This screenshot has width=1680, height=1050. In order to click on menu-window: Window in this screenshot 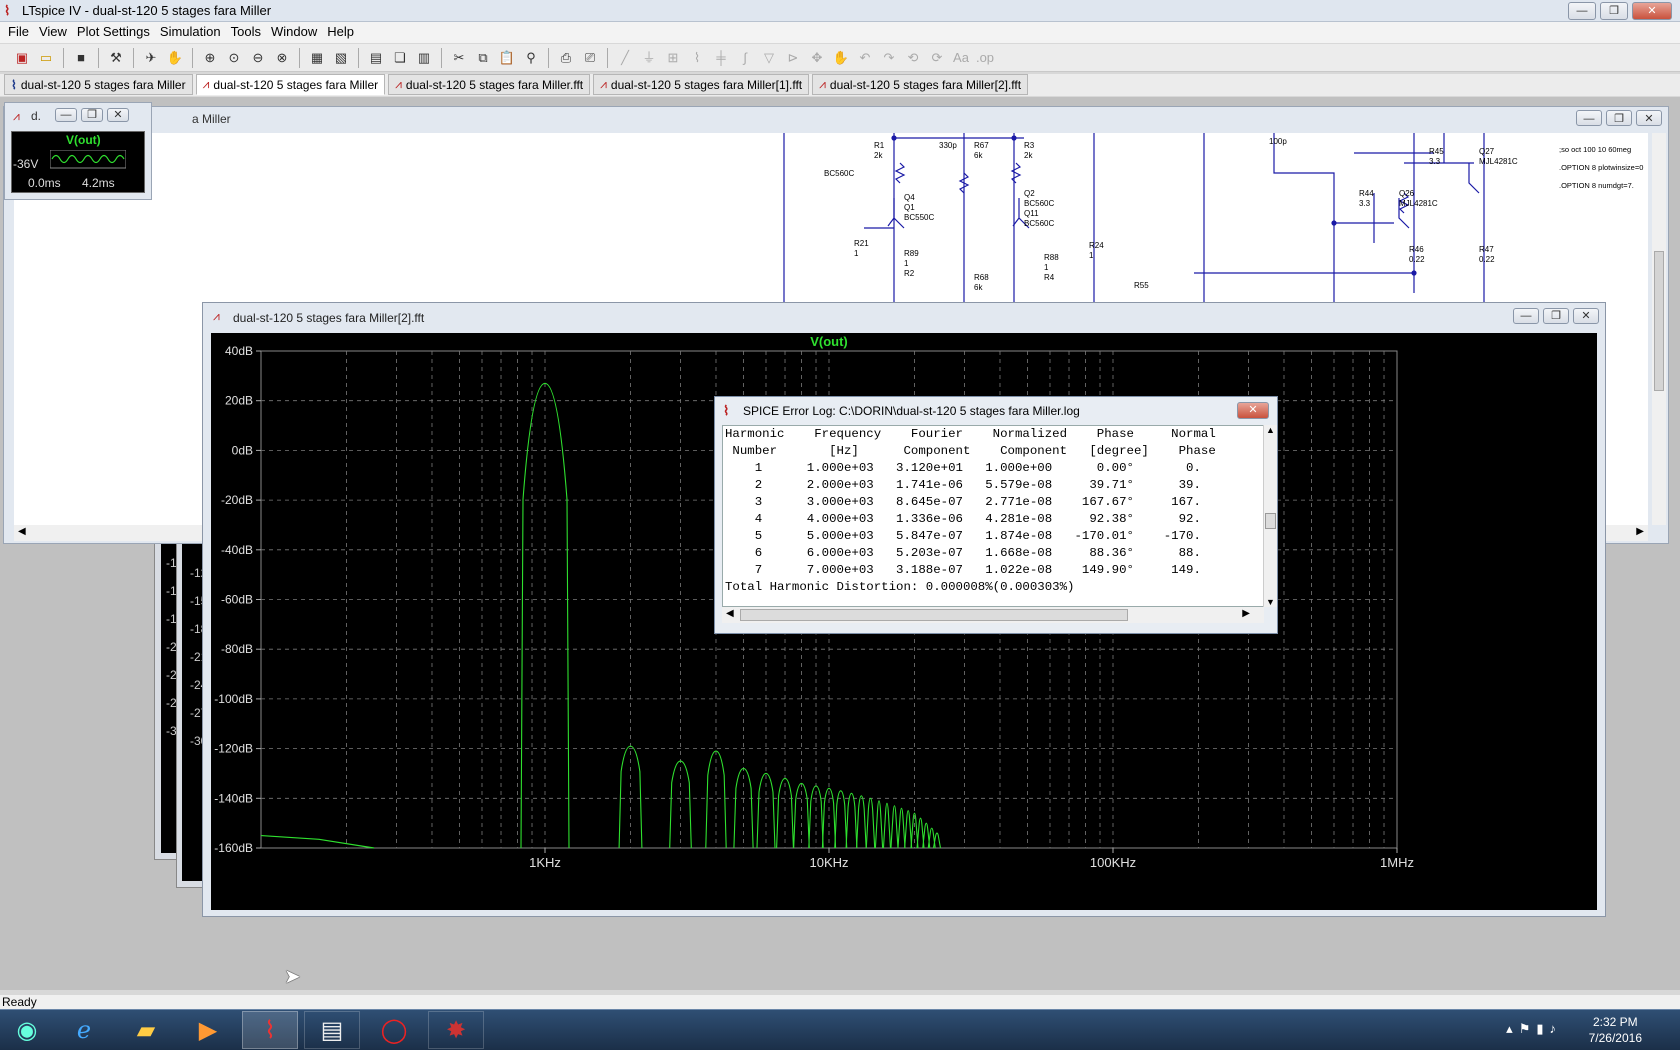, I will do `click(295, 32)`.